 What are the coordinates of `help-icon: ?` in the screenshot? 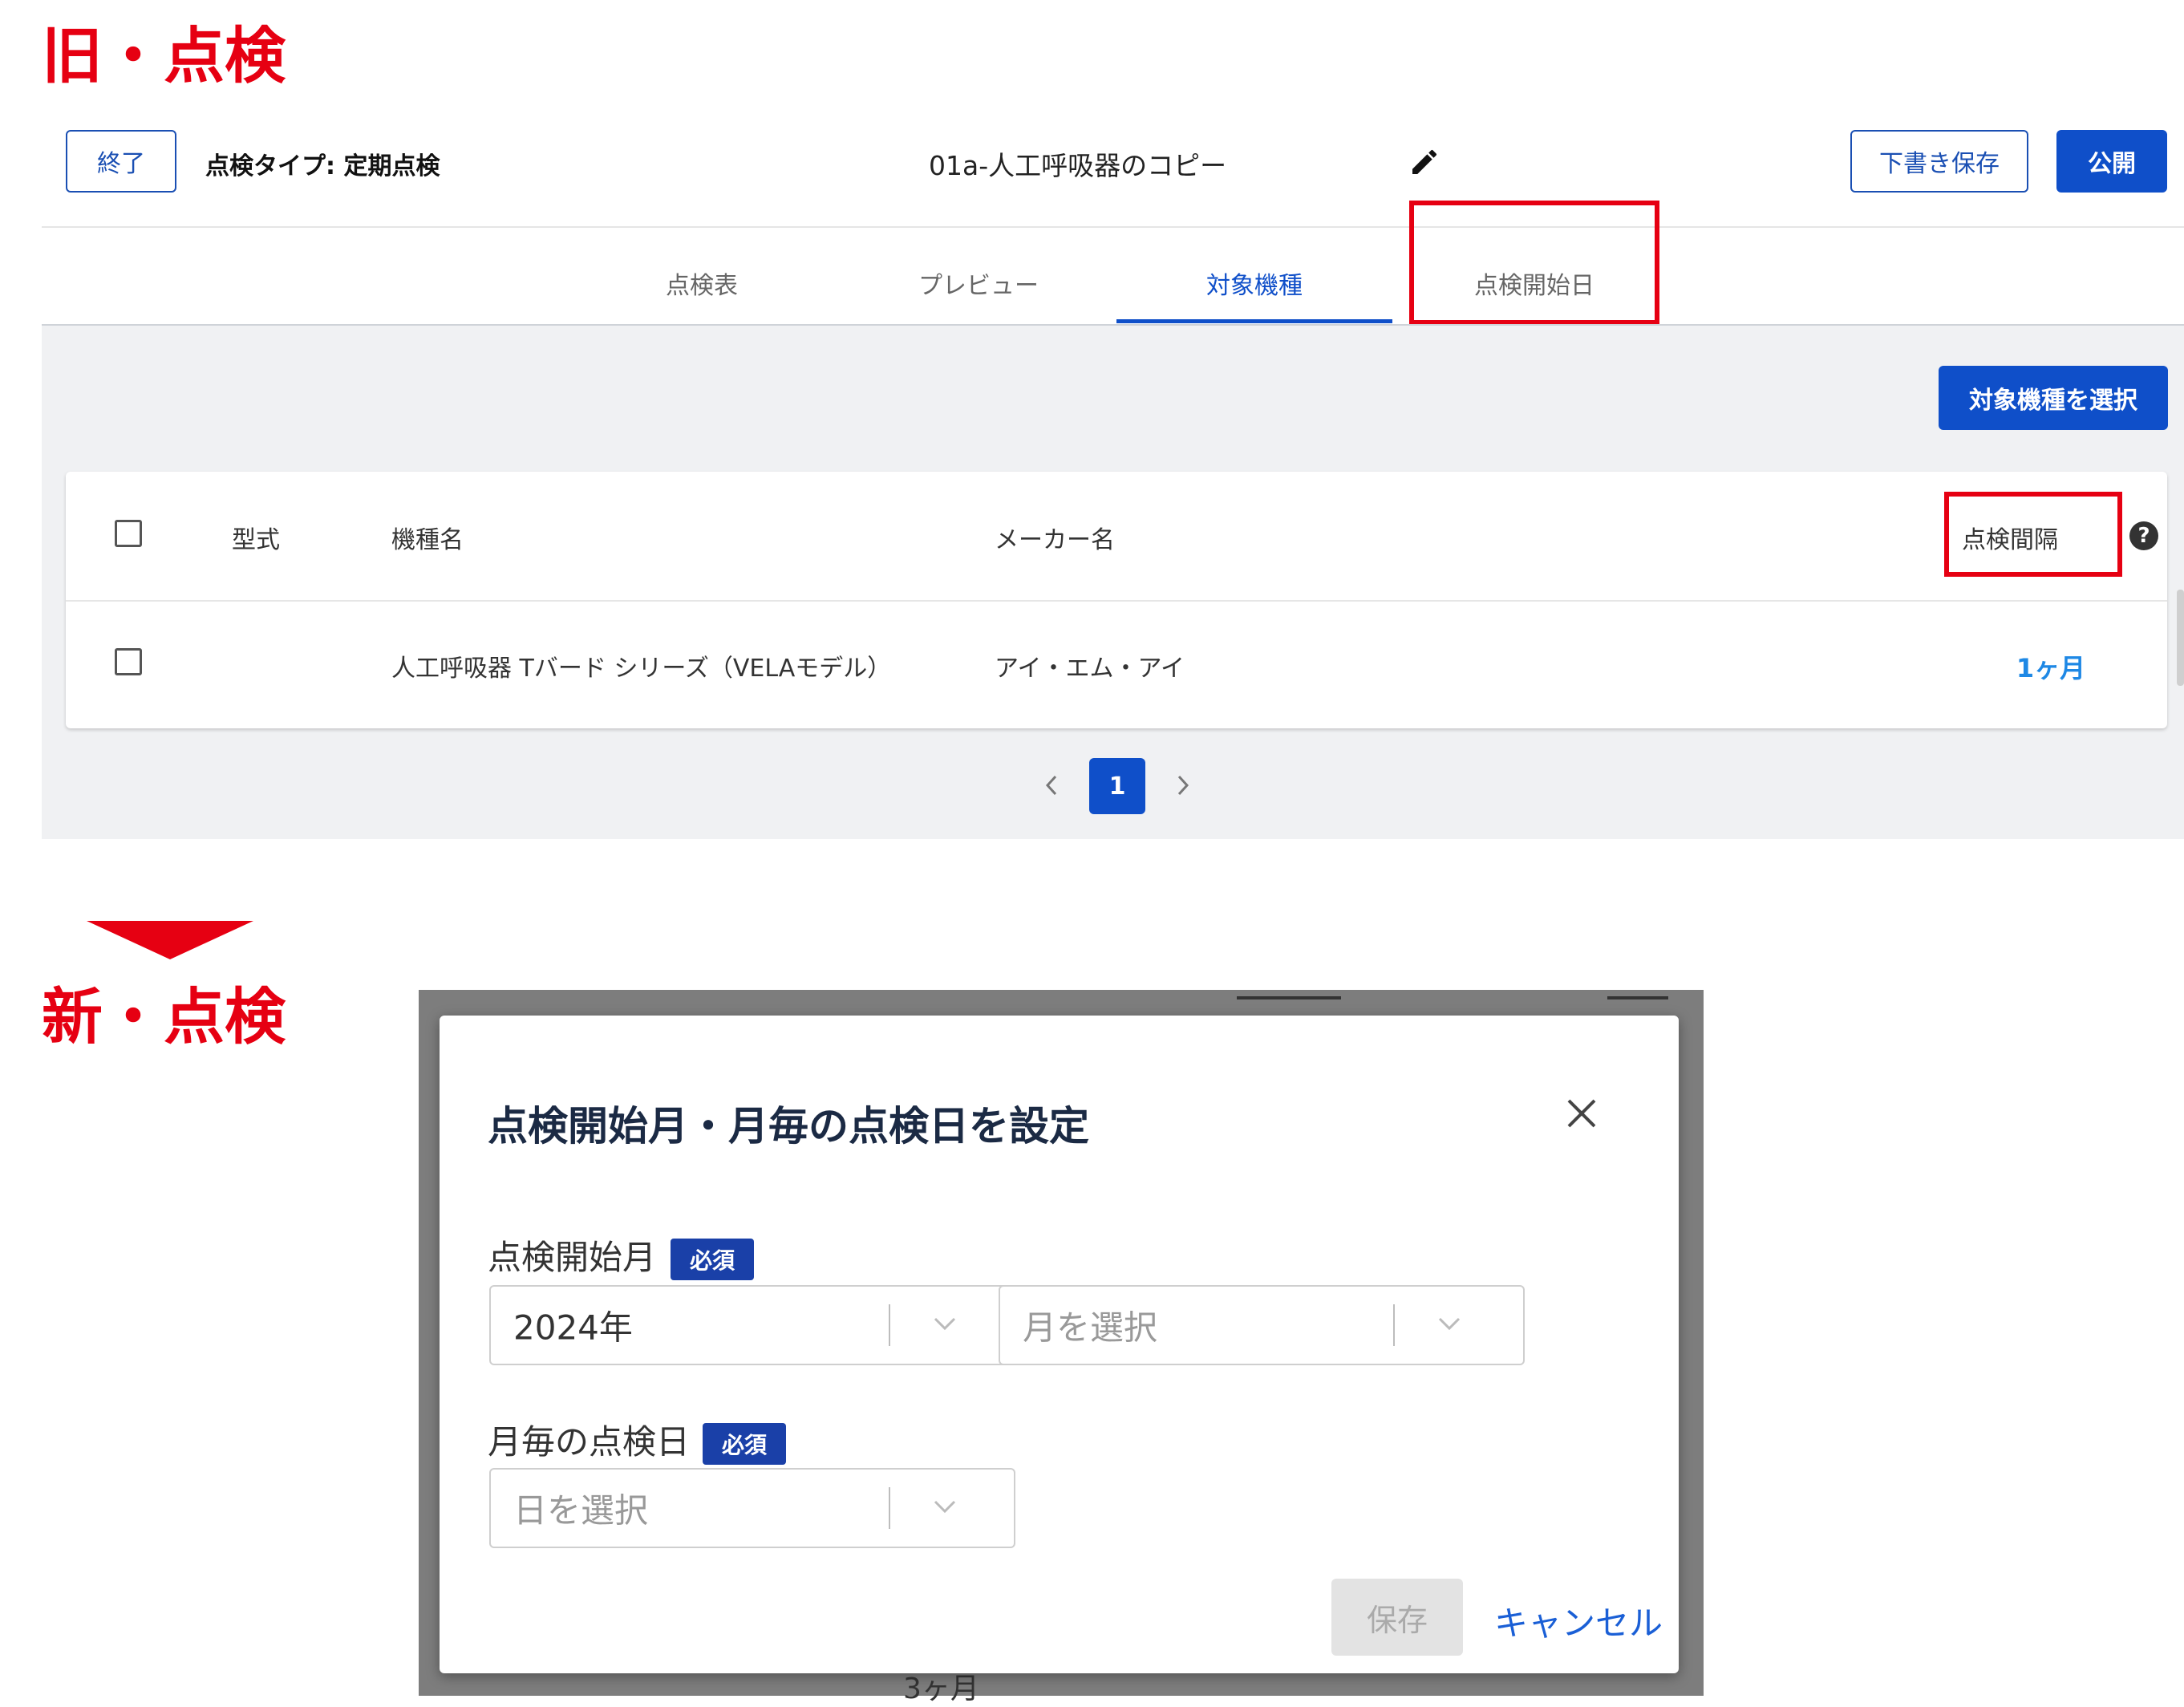 It's located at (2143, 536).